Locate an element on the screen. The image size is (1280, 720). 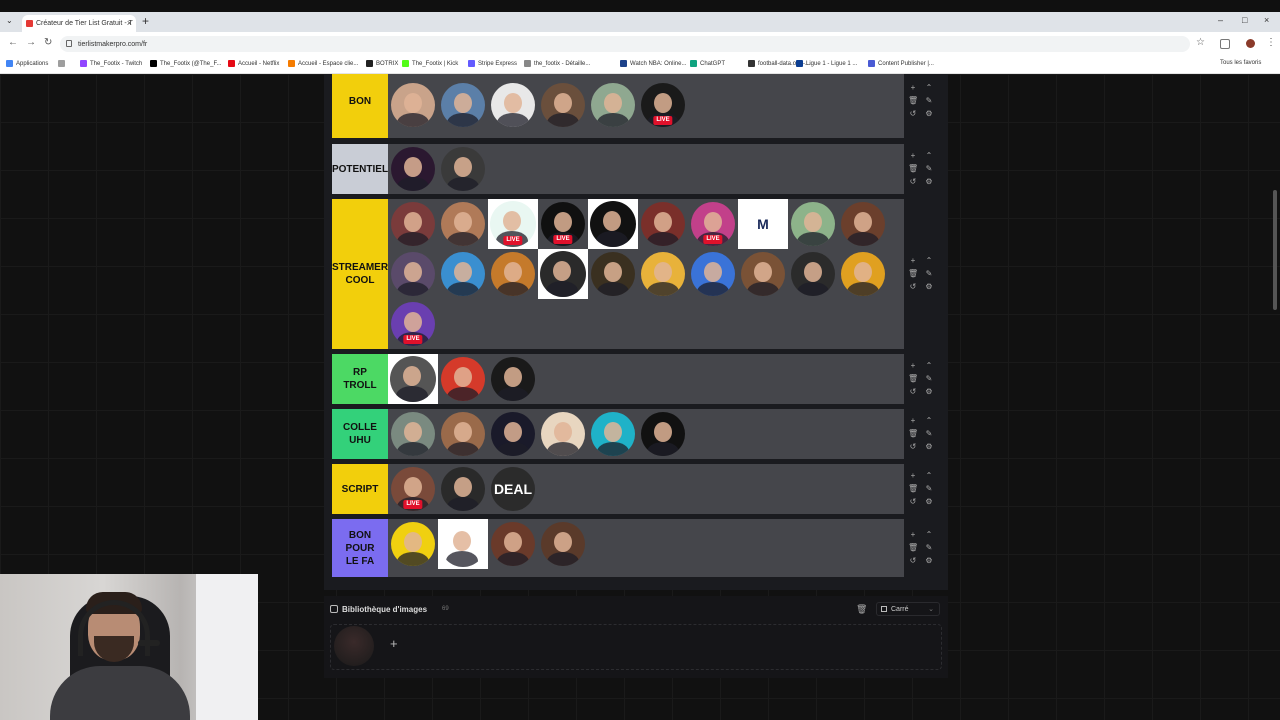
tier-label: POTENTIEL is located at coordinates (360, 169).